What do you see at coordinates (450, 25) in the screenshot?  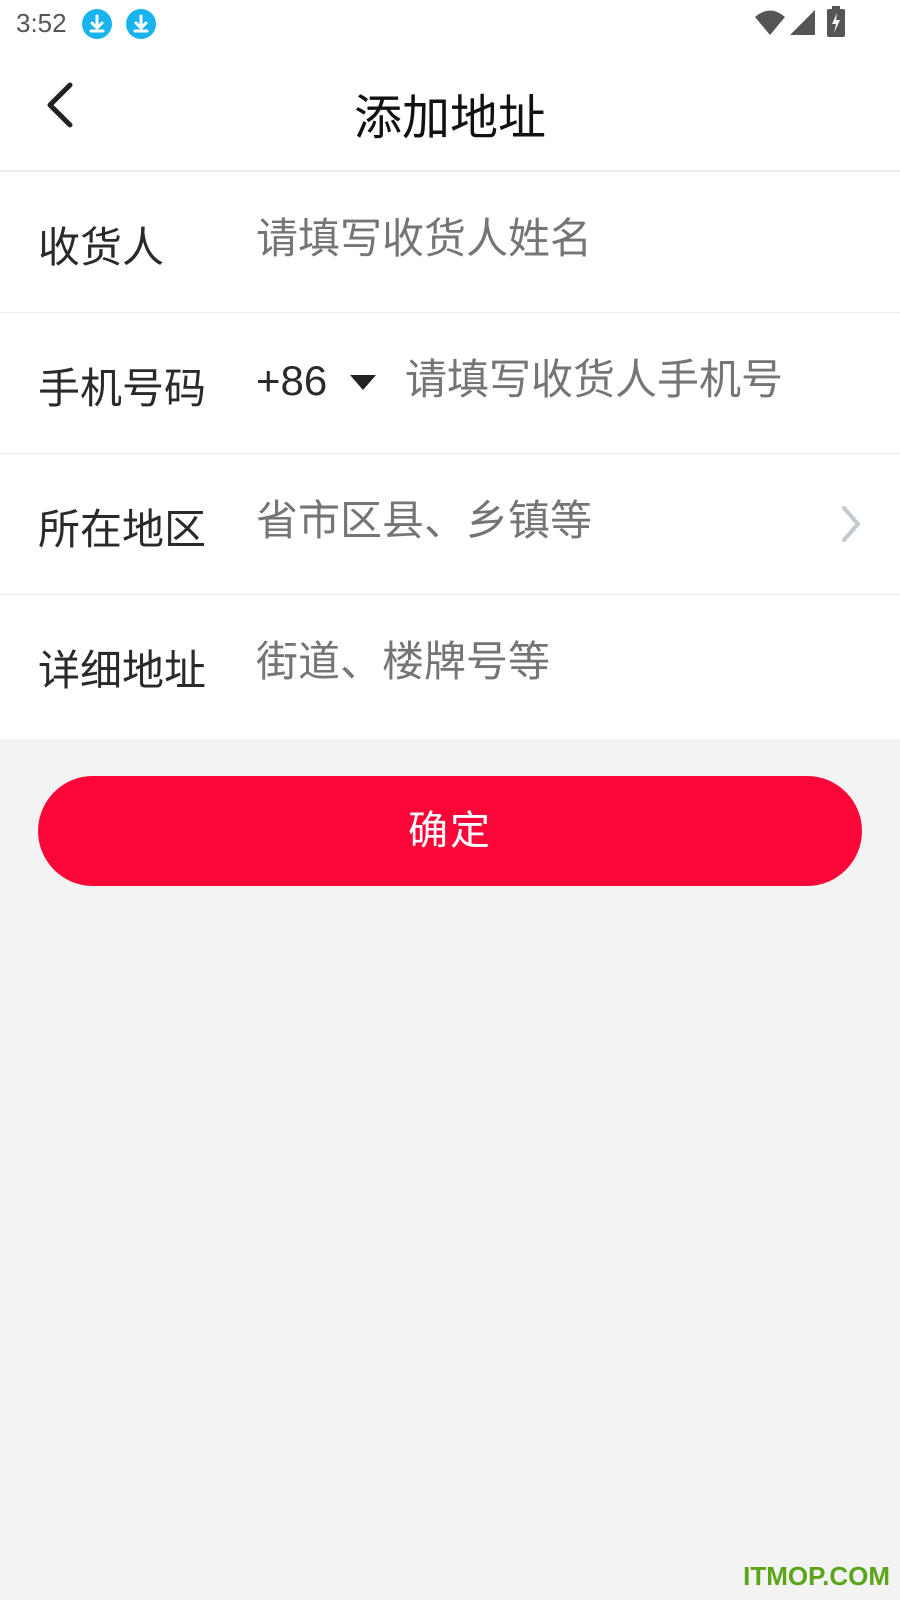 I see `status-bar: 3:52` at bounding box center [450, 25].